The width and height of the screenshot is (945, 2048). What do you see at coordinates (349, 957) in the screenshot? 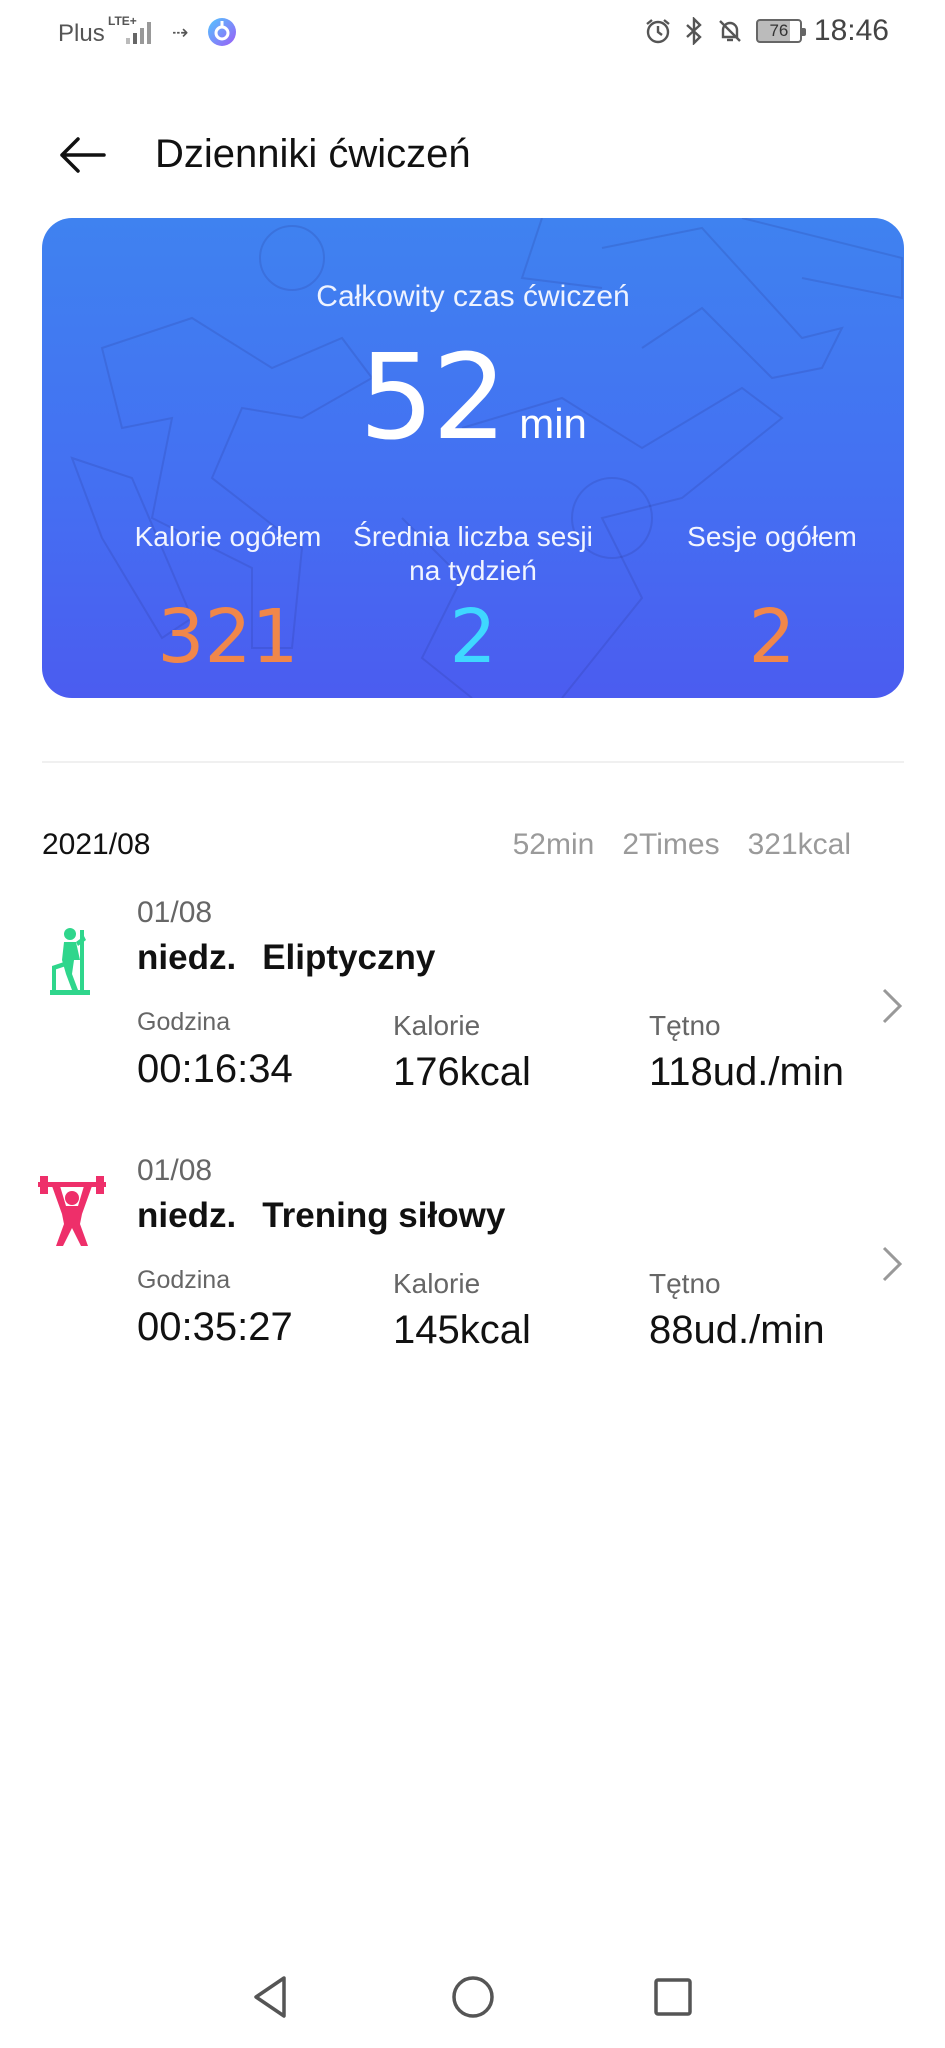
I see `entry-type: Eliptyczny` at bounding box center [349, 957].